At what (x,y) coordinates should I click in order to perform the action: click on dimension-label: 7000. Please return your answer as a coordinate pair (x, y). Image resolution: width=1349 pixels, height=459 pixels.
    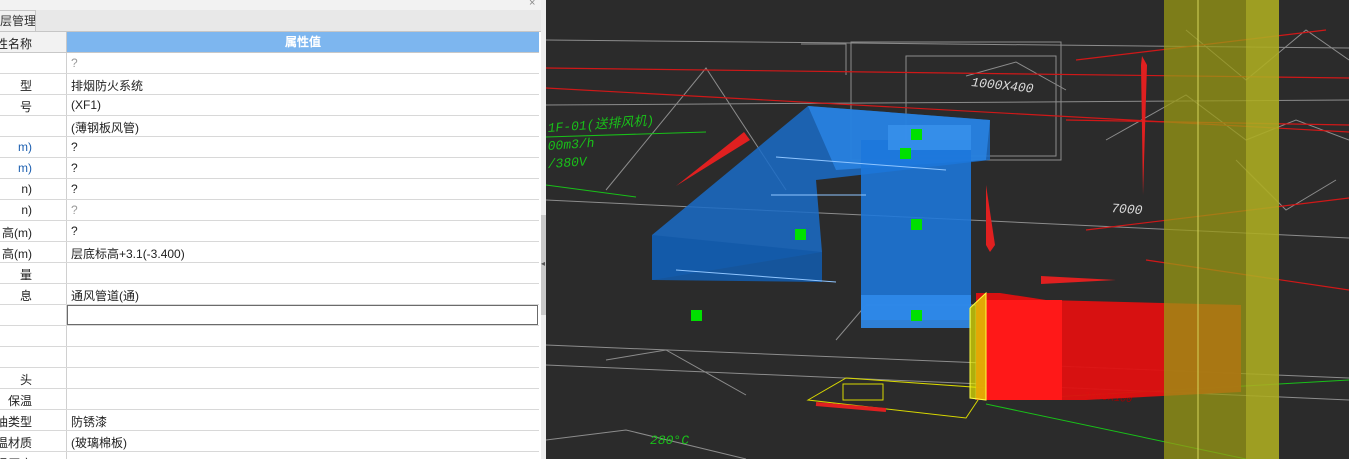
    Looking at the image, I should click on (1127, 209).